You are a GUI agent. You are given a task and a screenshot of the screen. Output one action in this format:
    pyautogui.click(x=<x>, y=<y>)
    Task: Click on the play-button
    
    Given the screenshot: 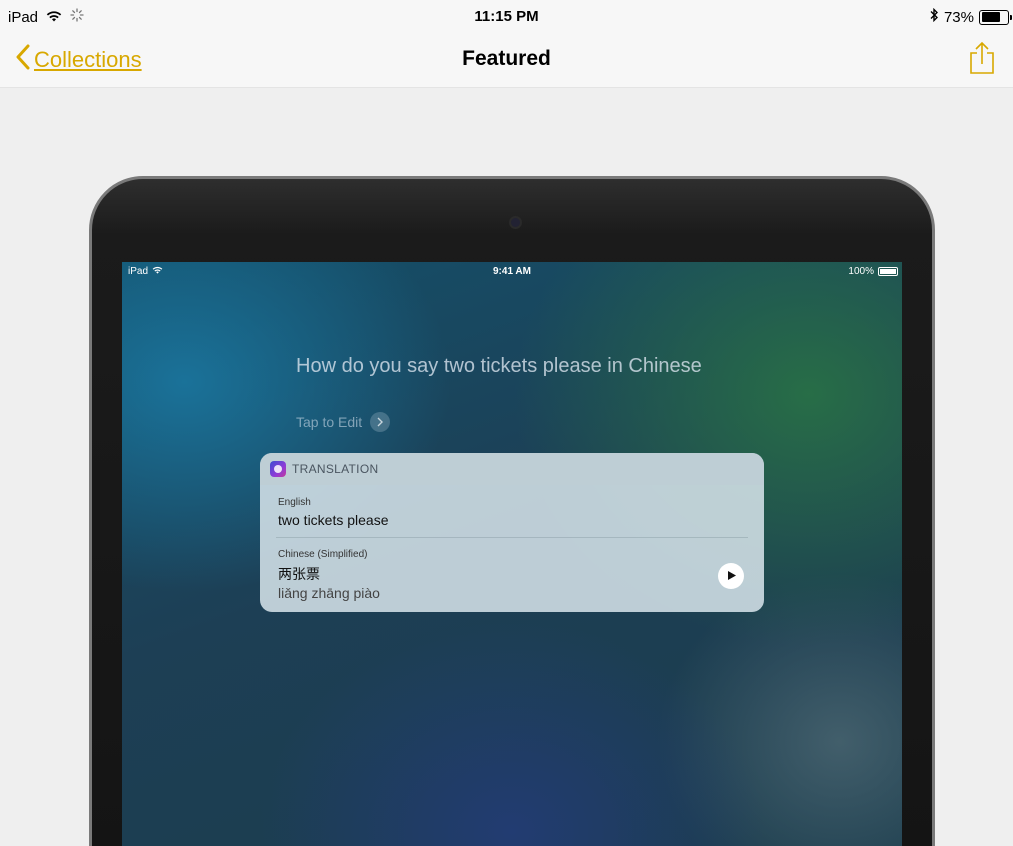 What is the action you would take?
    pyautogui.click(x=731, y=576)
    